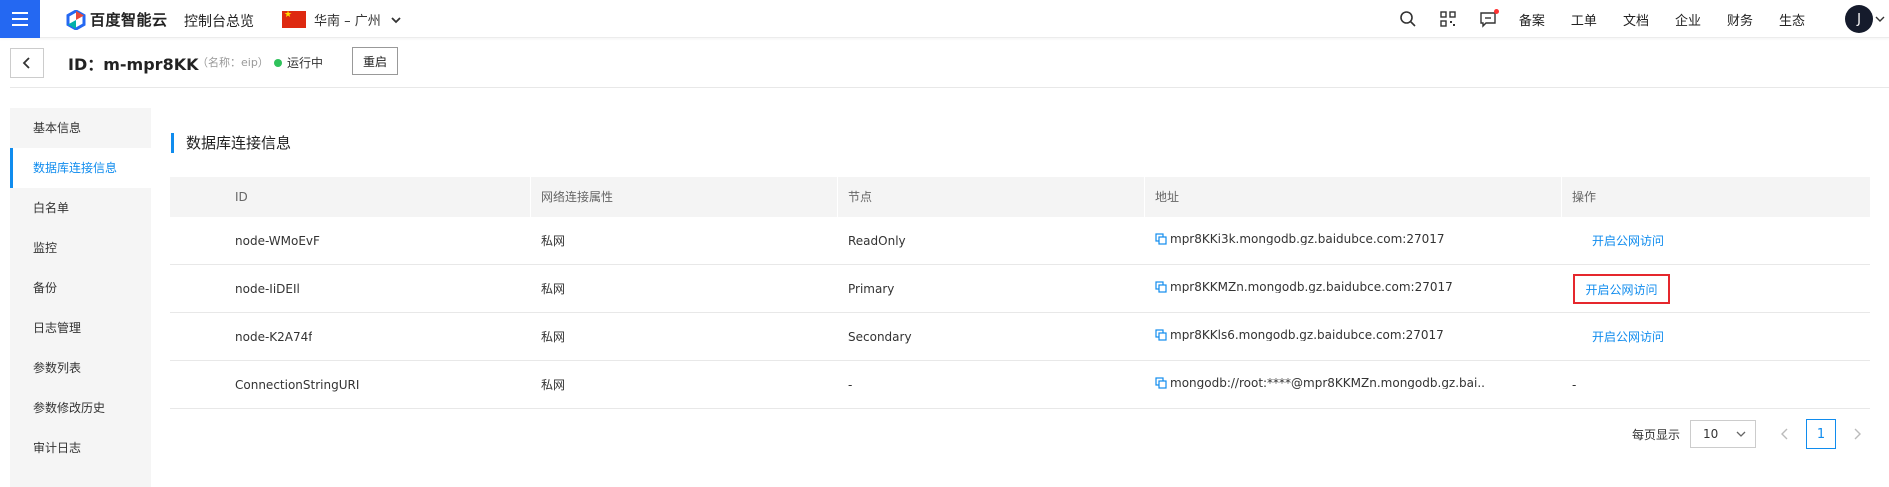  Describe the element at coordinates (850, 385) in the screenshot. I see `node-role: -` at that location.